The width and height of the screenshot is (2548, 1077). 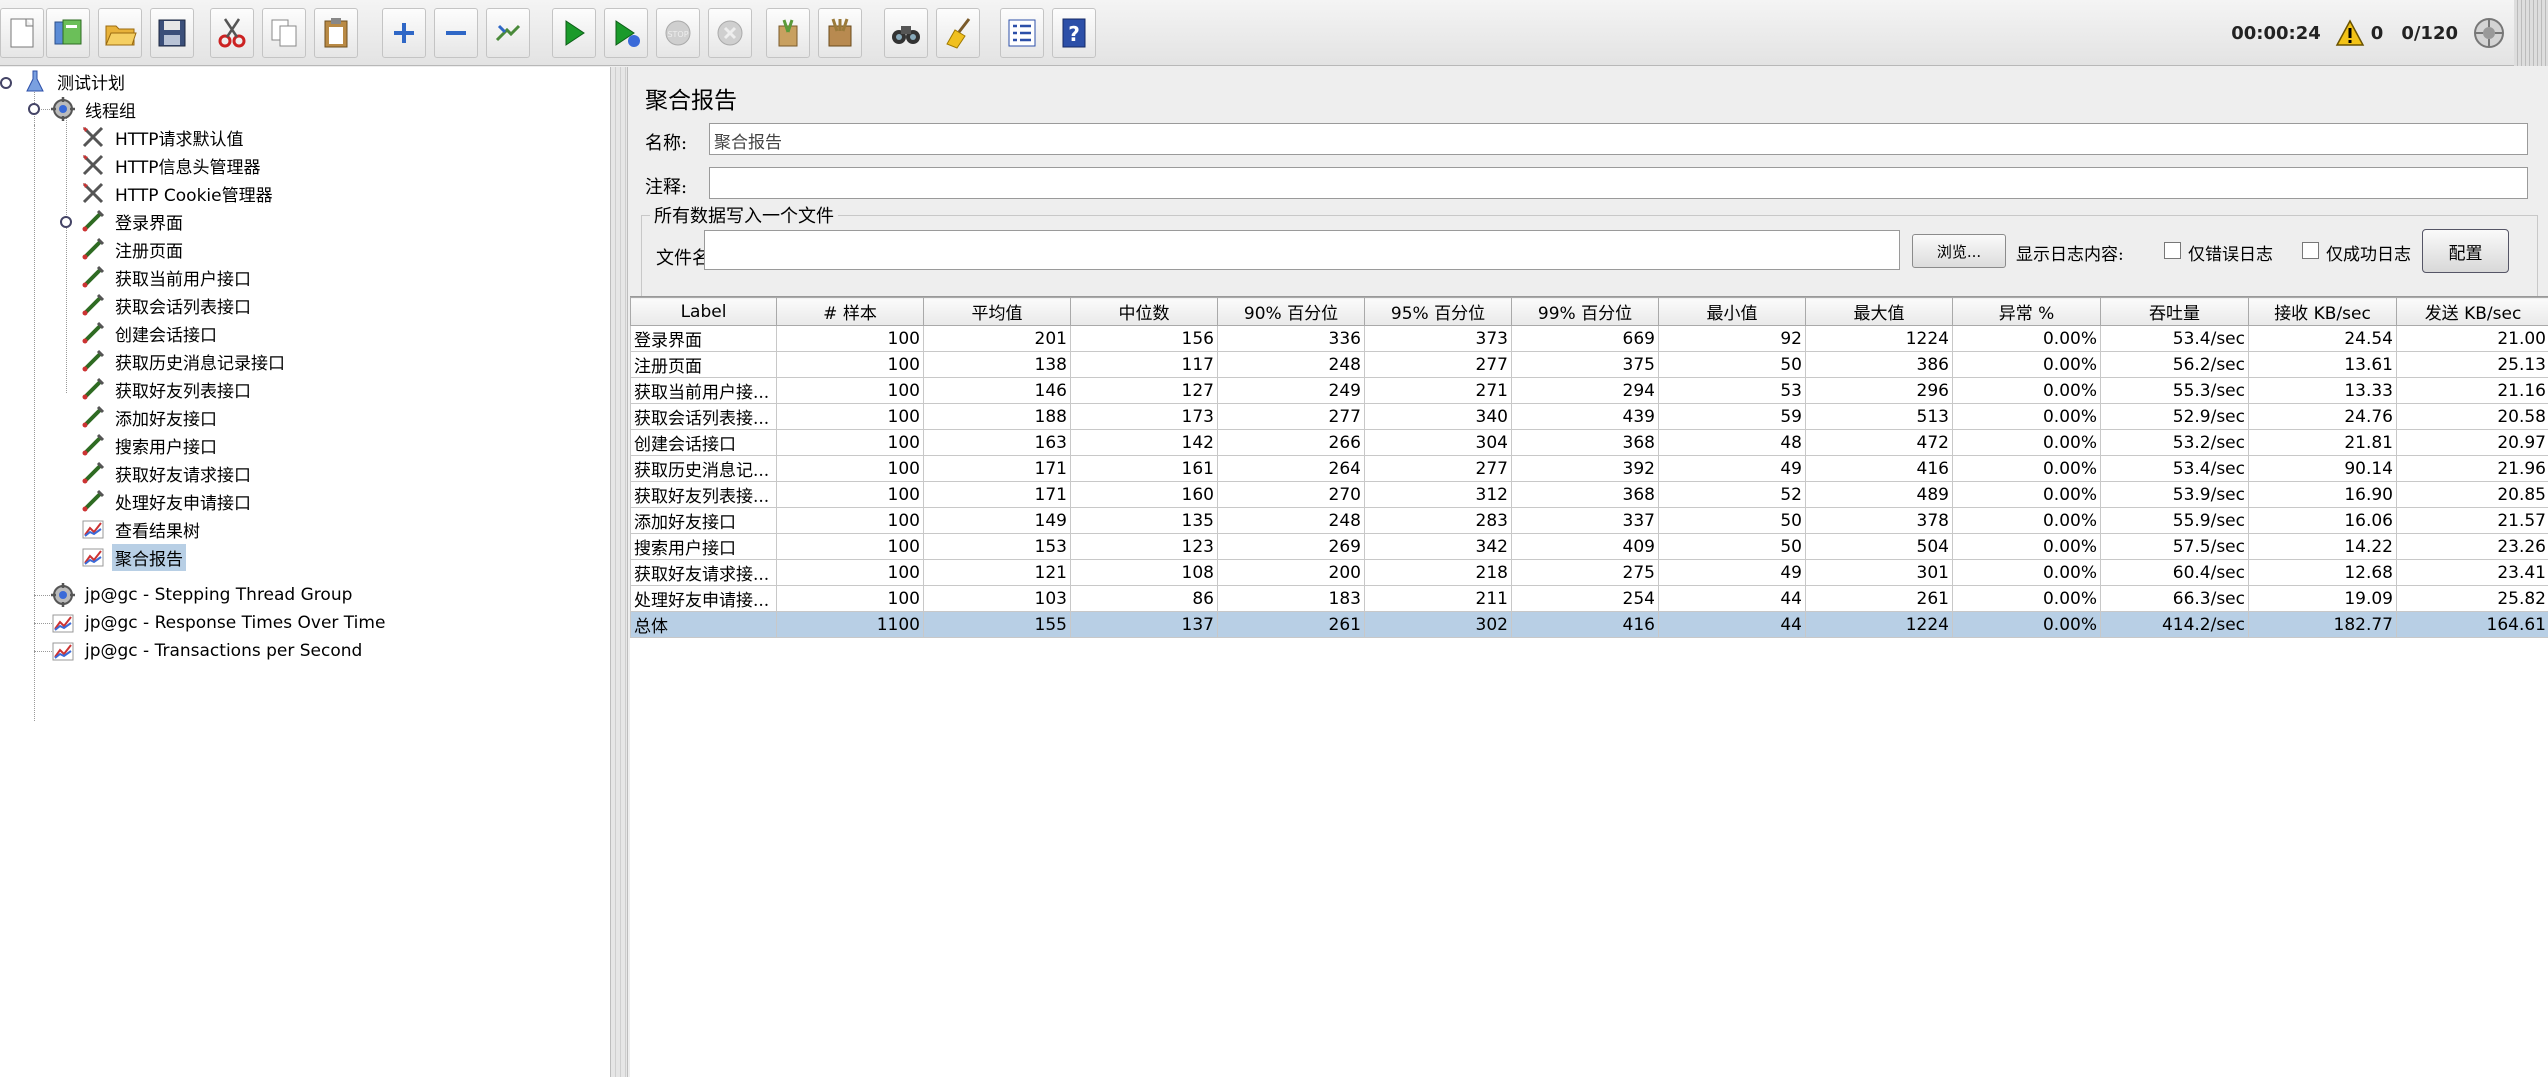 What do you see at coordinates (730, 33) in the screenshot?
I see `shutdown-icon` at bounding box center [730, 33].